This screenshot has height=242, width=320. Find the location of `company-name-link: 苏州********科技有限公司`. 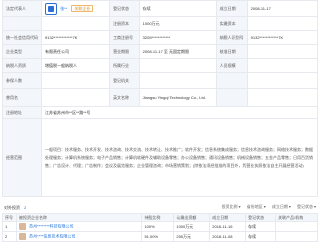

company-name-link: 苏州********科技有限公司 is located at coordinates (51, 226).